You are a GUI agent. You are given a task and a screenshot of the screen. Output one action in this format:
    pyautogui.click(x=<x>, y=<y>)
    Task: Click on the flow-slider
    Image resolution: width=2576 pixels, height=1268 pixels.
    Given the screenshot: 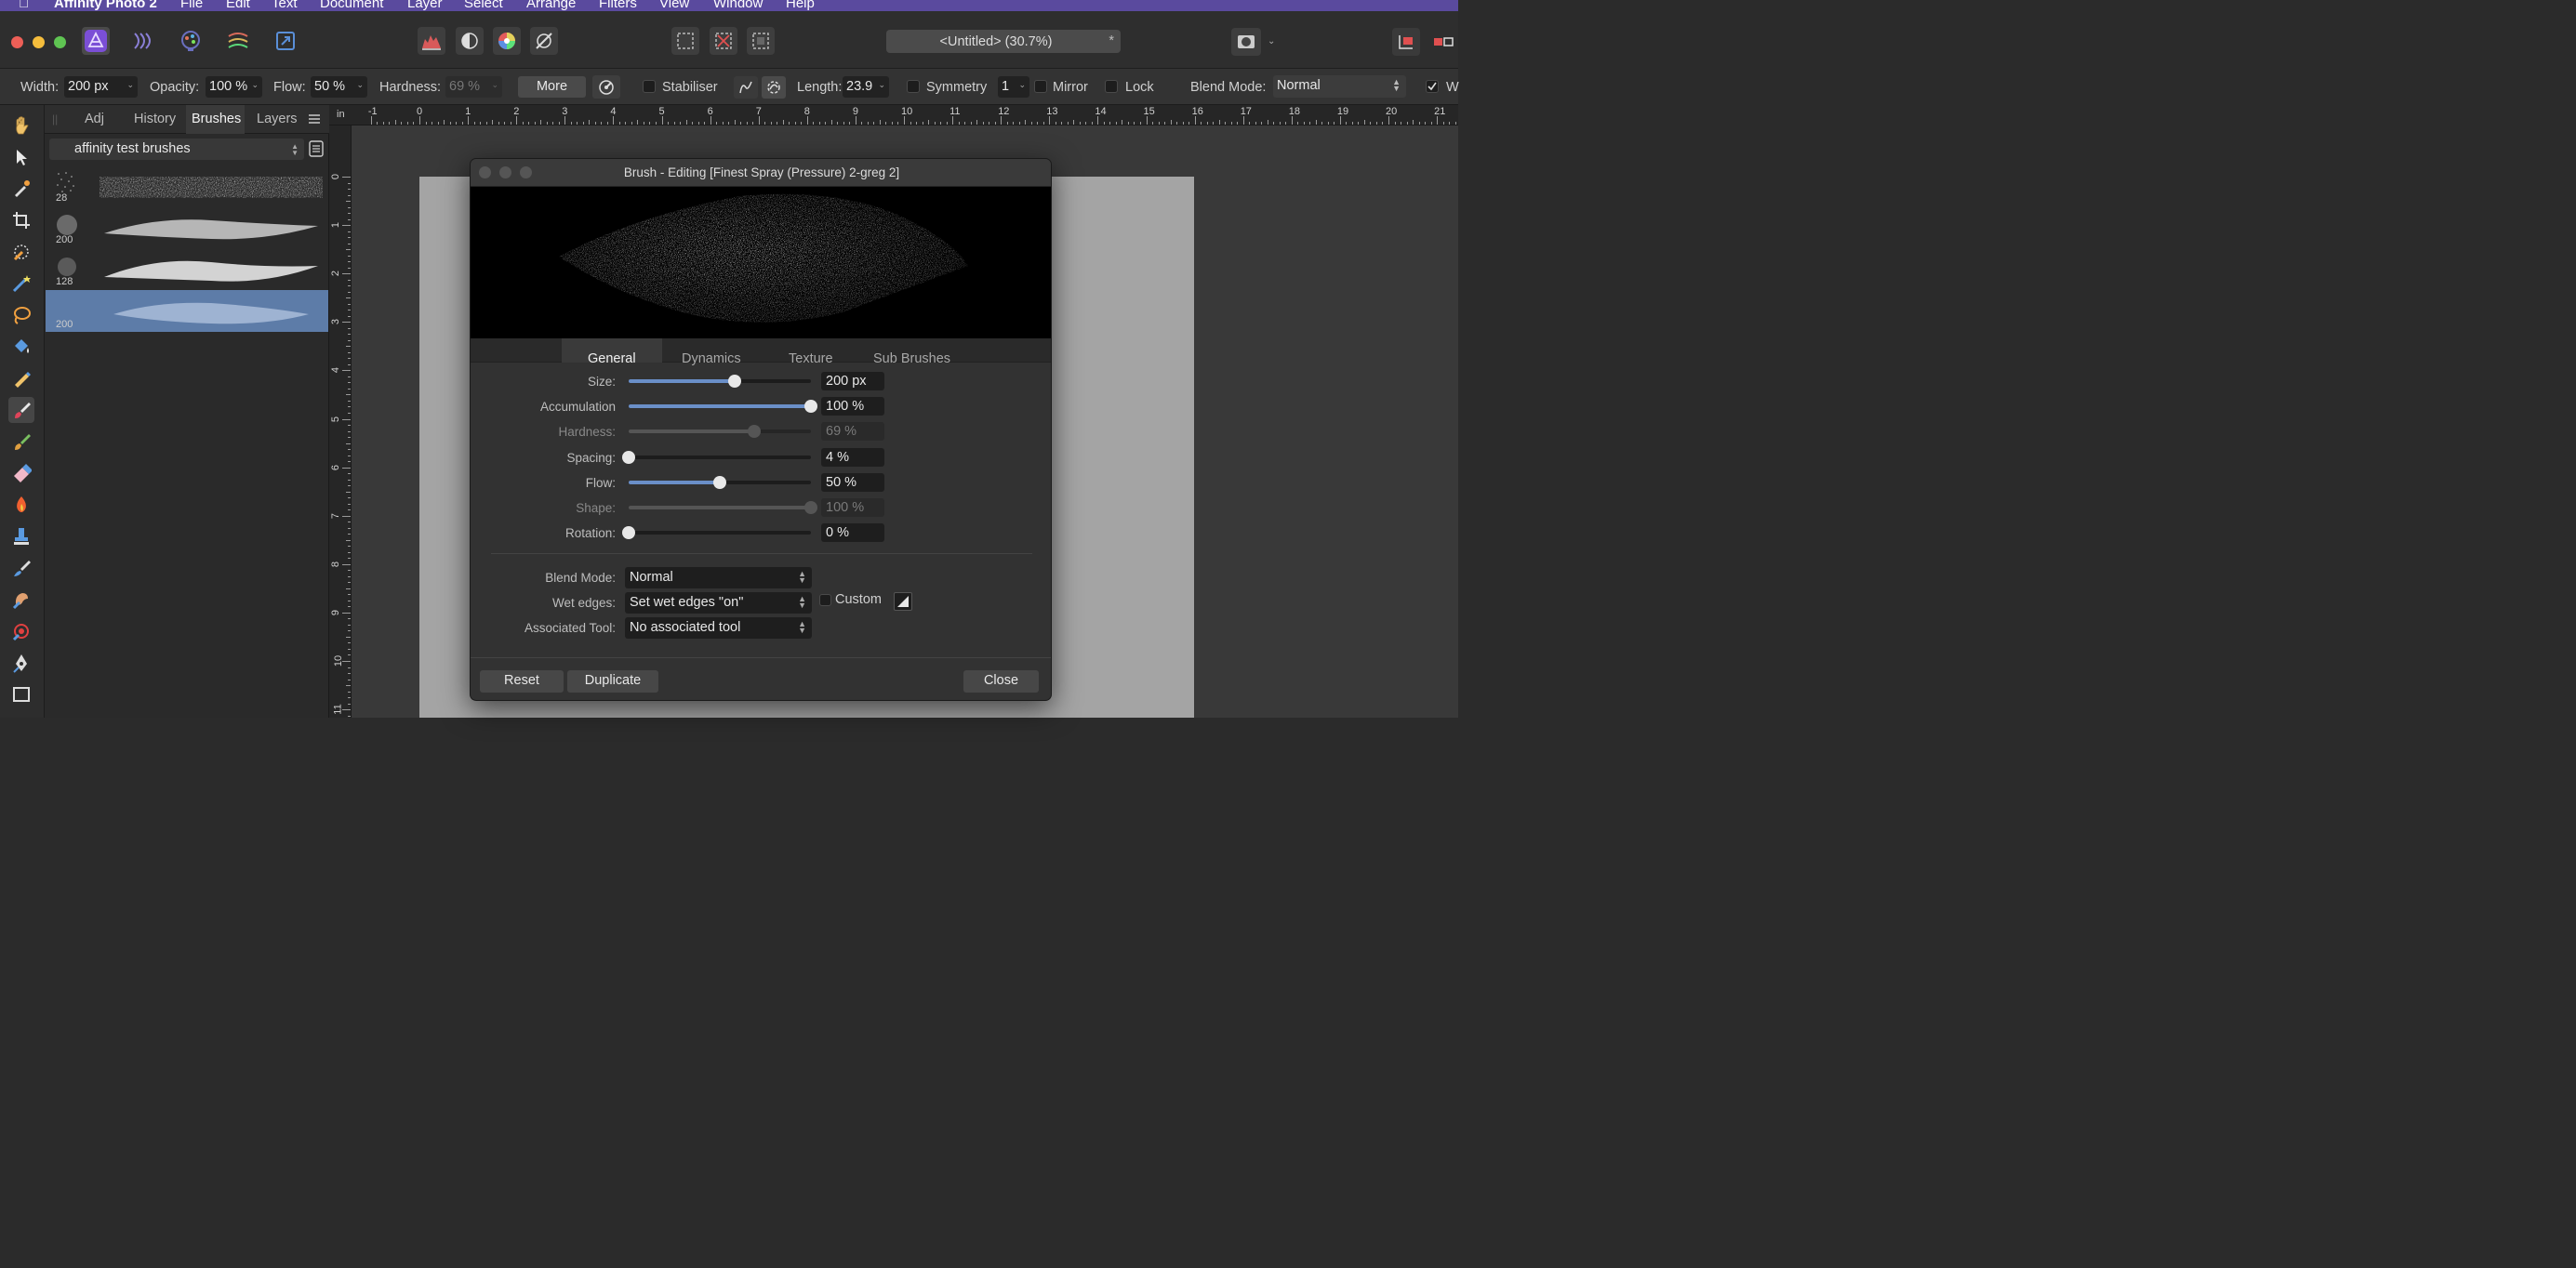 What is the action you would take?
    pyautogui.click(x=720, y=482)
    